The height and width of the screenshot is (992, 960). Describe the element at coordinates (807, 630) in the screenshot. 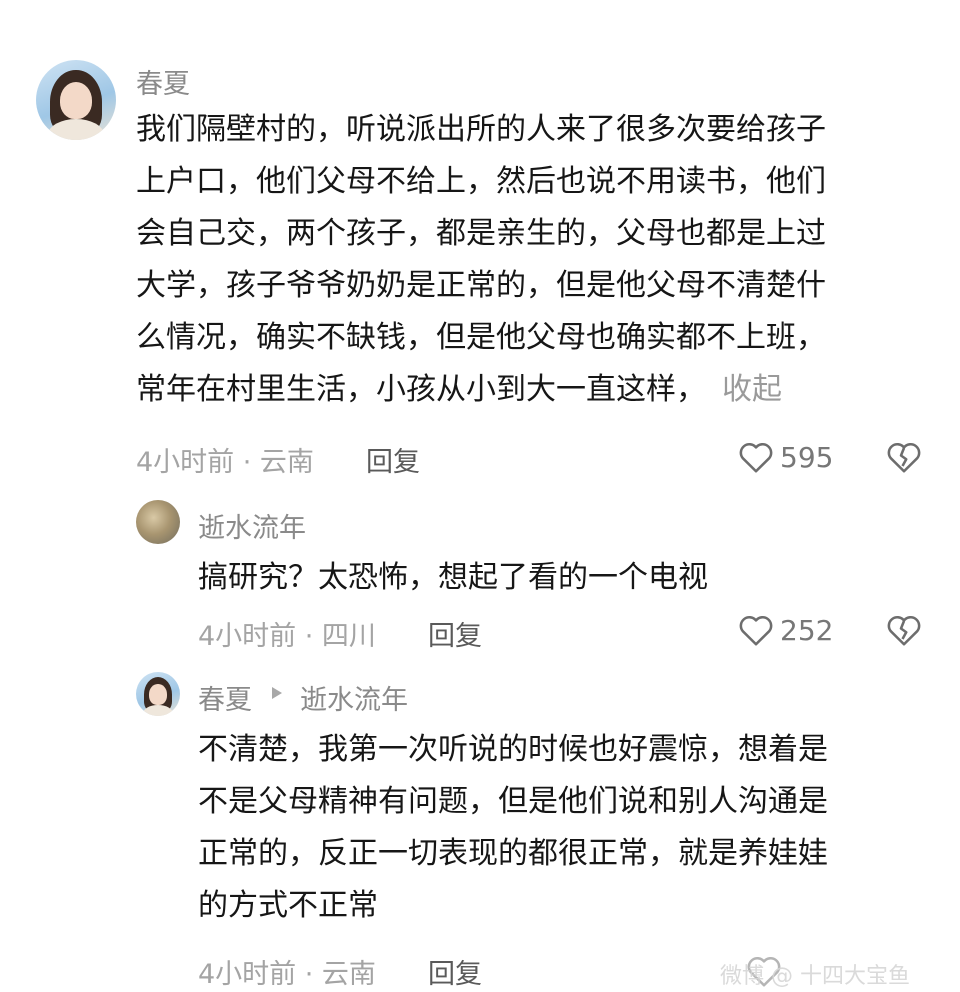

I see `like-count: 252` at that location.